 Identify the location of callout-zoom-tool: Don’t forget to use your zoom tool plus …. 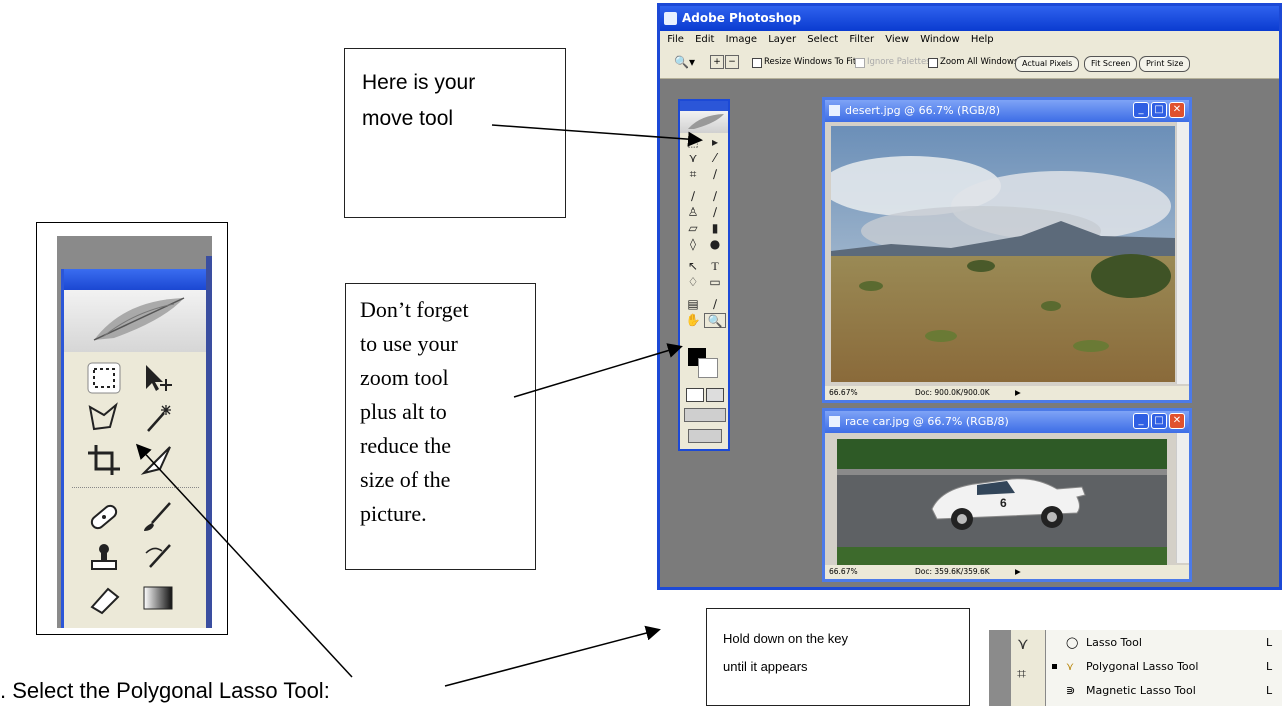
(440, 426).